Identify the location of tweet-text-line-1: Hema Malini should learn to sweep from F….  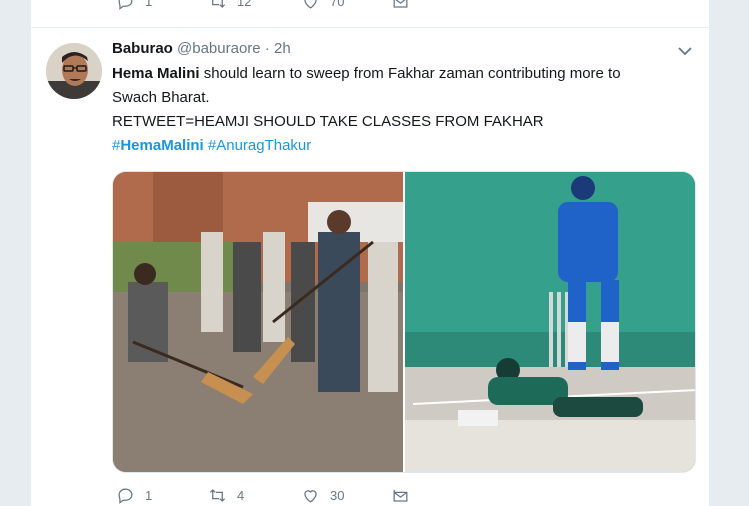
(397, 74).